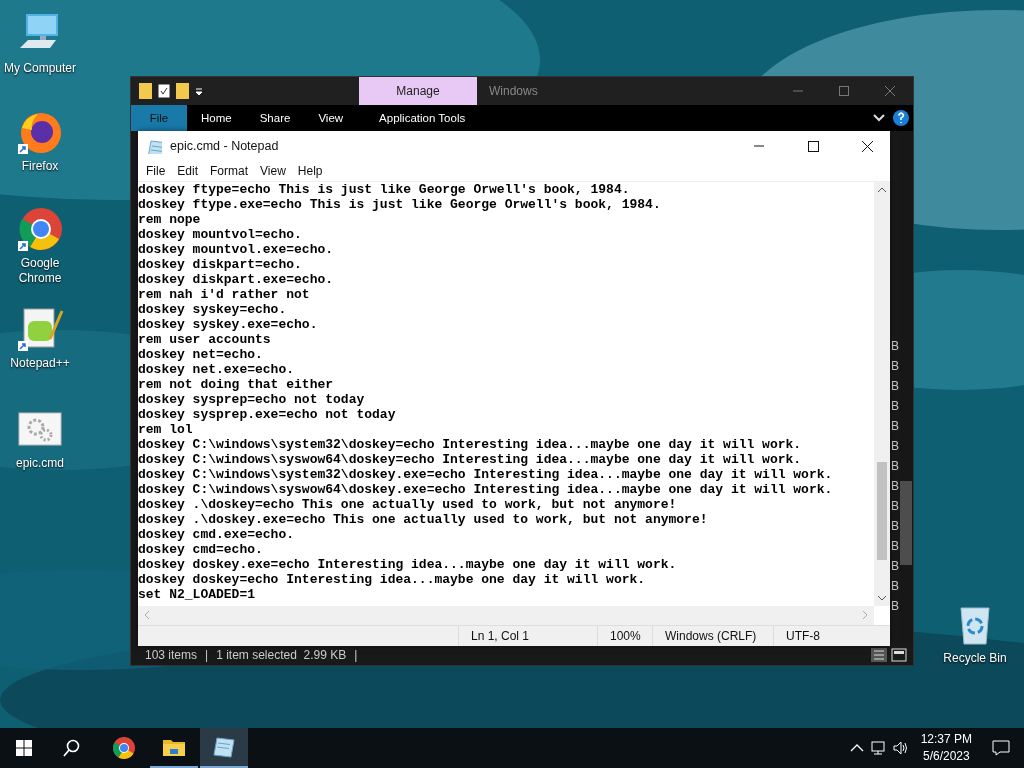 This screenshot has height=768, width=1024. Describe the element at coordinates (40, 463) in the screenshot. I see `desktop-icon-label: epic.cmd` at that location.